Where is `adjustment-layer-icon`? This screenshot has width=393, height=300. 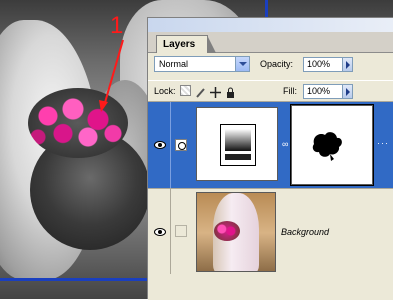
adjustment-layer-icon is located at coordinates (238, 145).